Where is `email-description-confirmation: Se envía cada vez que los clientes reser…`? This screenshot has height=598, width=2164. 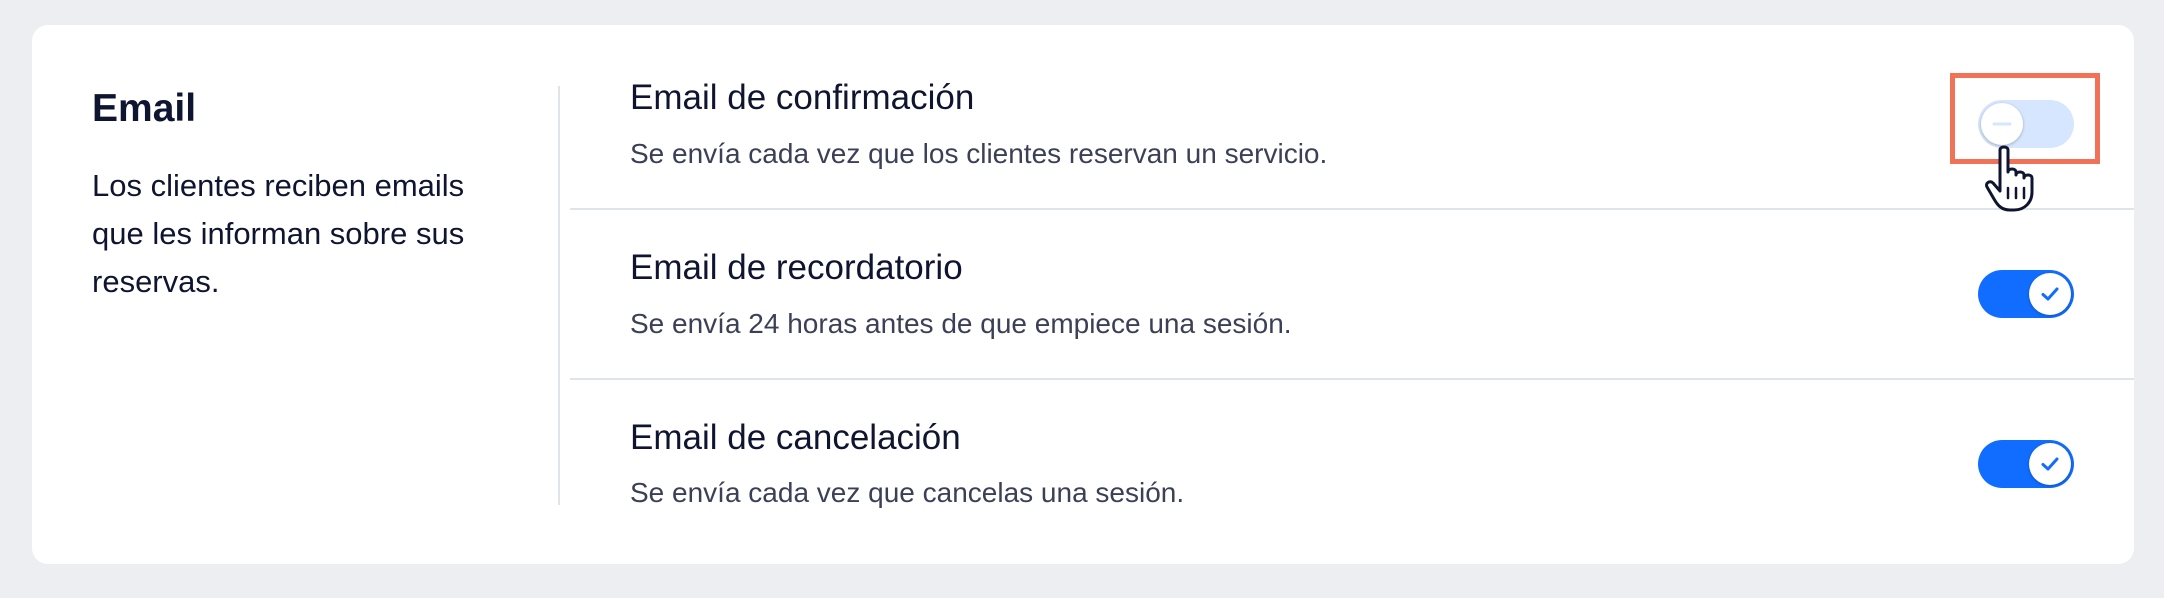
email-description-confirmation: Se envía cada vez que los clientes reser… is located at coordinates (979, 153).